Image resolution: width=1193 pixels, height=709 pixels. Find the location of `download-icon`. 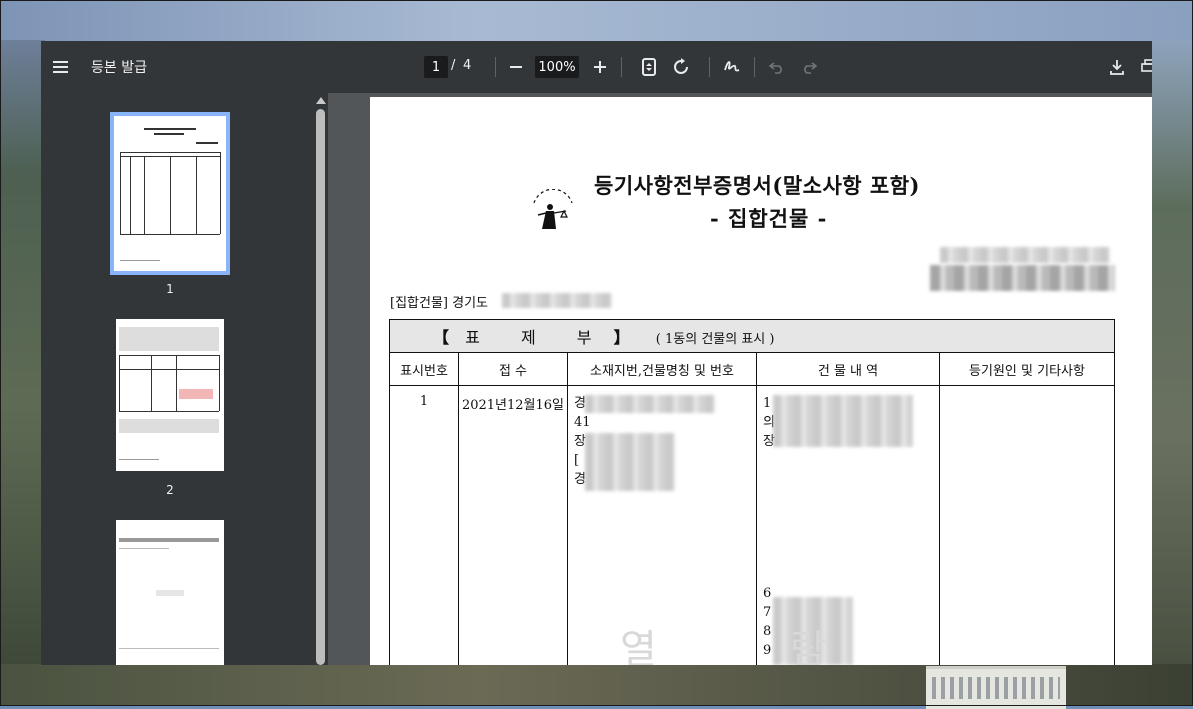

download-icon is located at coordinates (1117, 67).